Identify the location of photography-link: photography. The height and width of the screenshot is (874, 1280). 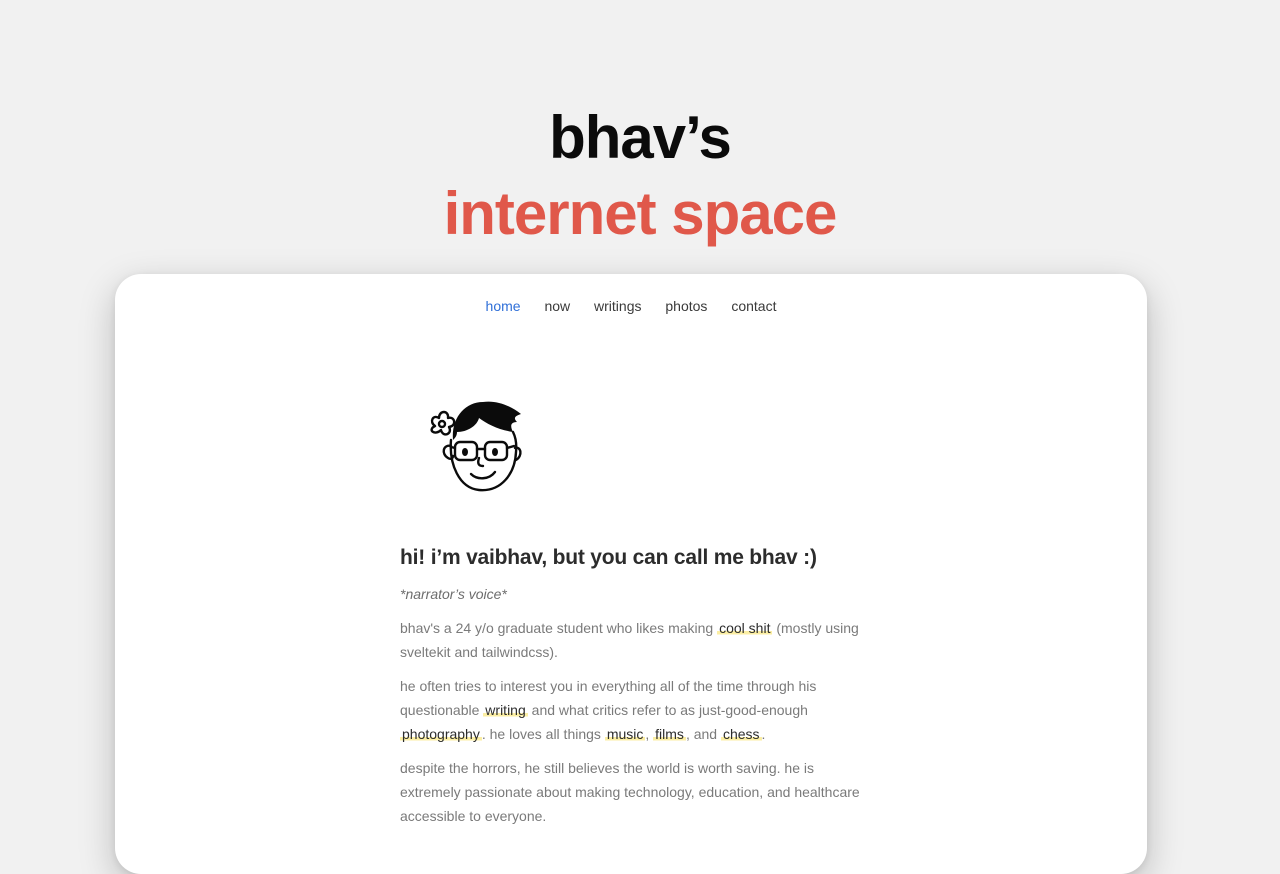
(441, 734).